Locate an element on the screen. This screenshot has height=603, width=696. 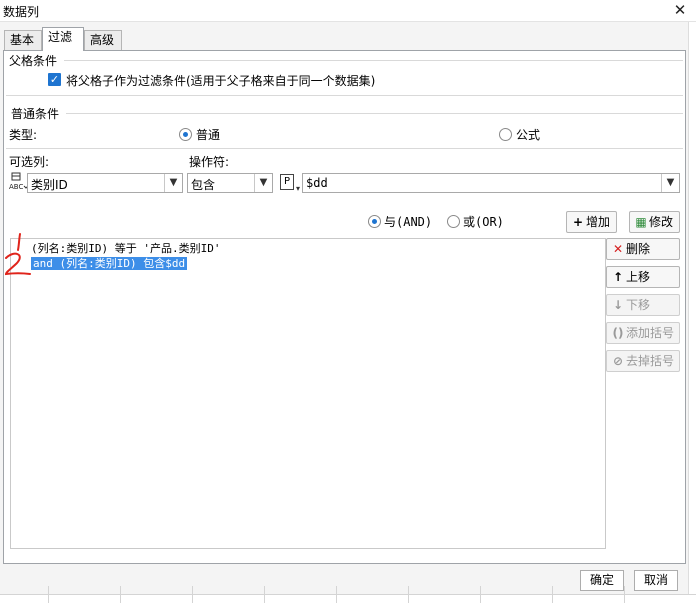
background-sheet-edge is located at coordinates (692, 312).